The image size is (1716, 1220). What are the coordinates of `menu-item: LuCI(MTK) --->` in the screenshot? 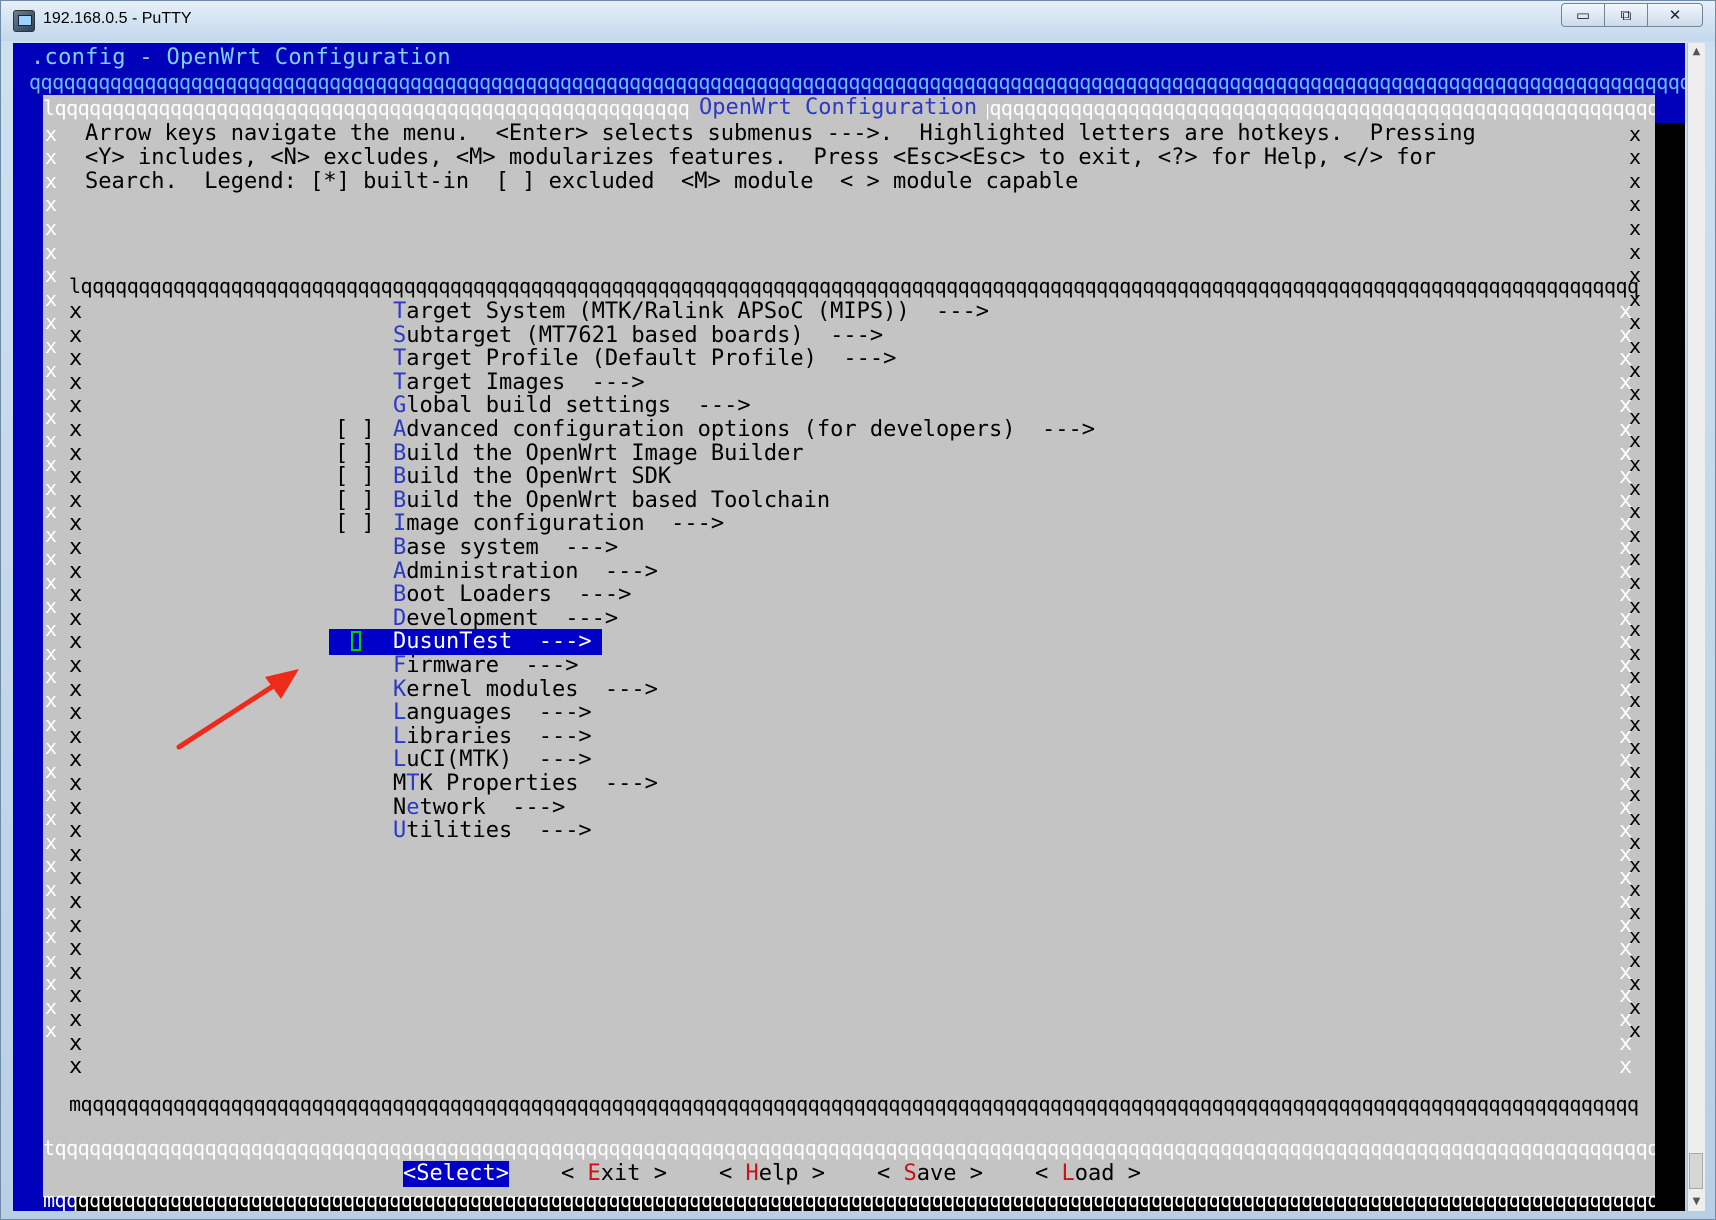 It's located at (492, 760).